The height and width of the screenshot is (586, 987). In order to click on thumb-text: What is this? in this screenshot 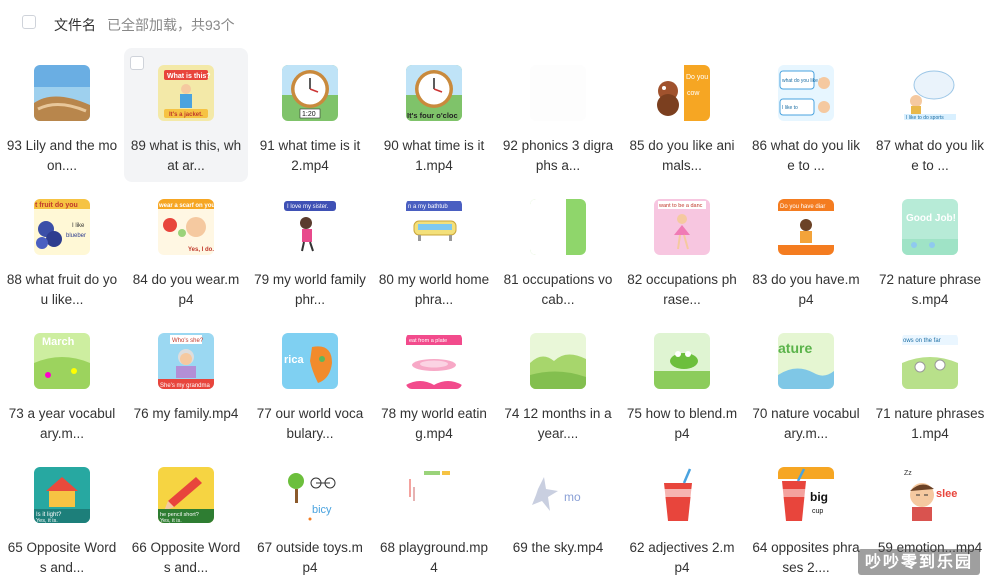, I will do `click(189, 76)`.